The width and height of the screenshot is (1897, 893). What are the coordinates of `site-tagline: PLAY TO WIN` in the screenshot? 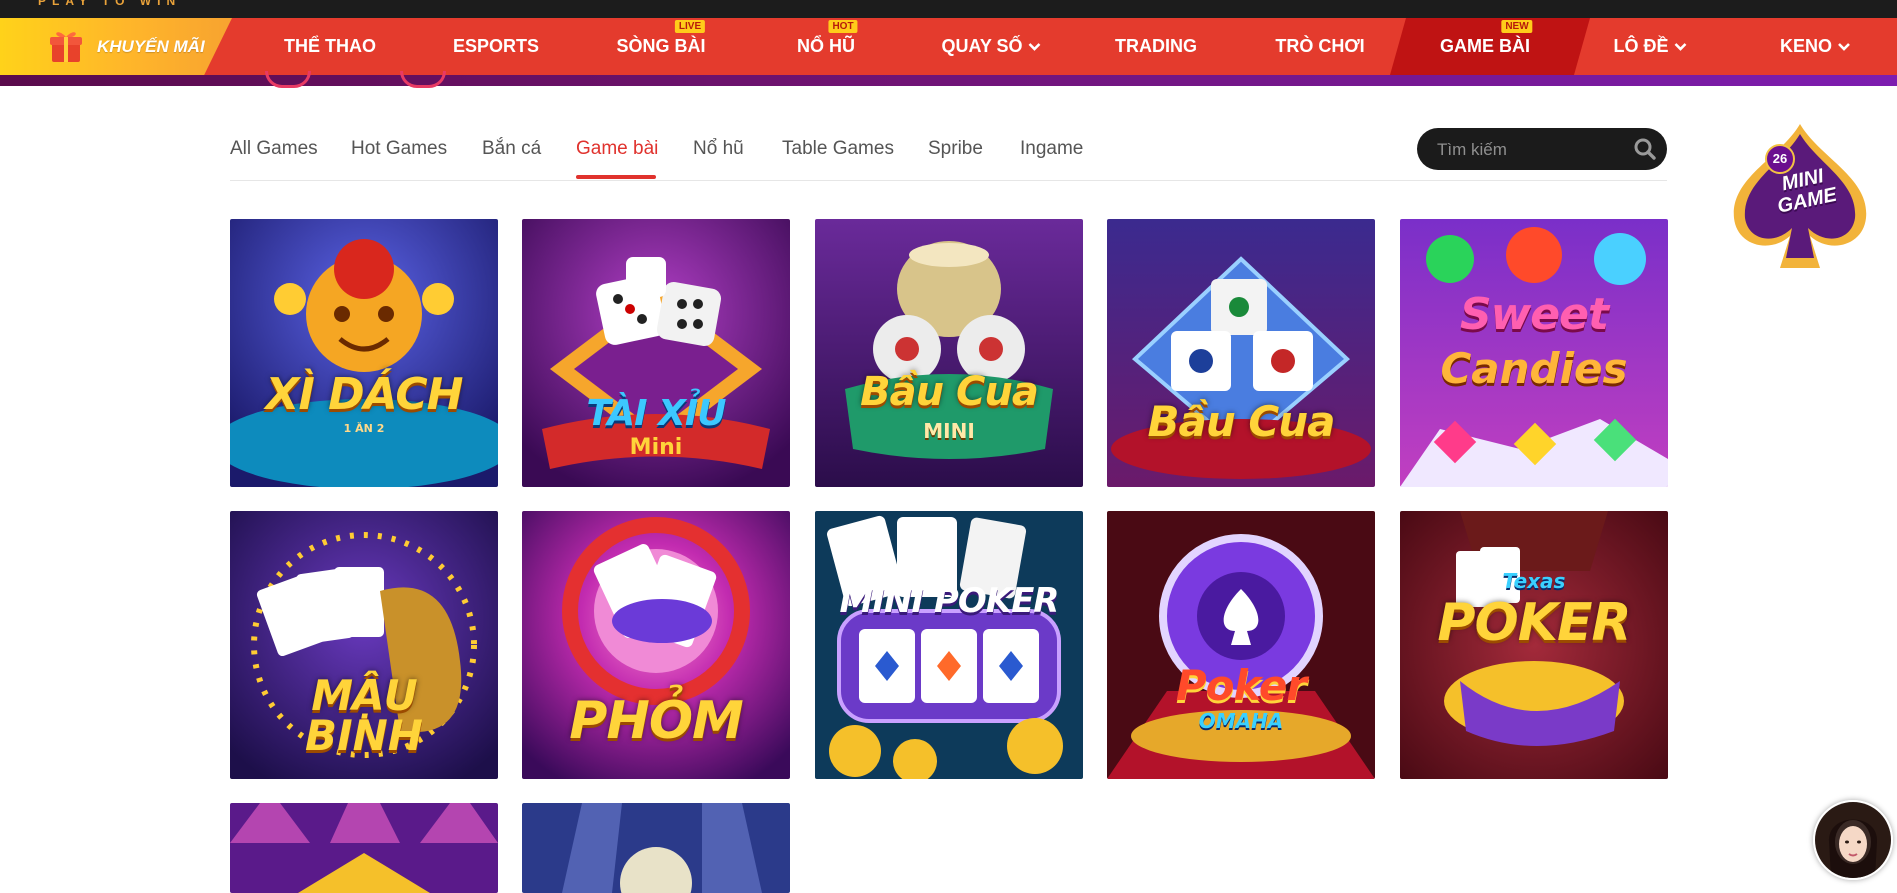 It's located at (110, 4).